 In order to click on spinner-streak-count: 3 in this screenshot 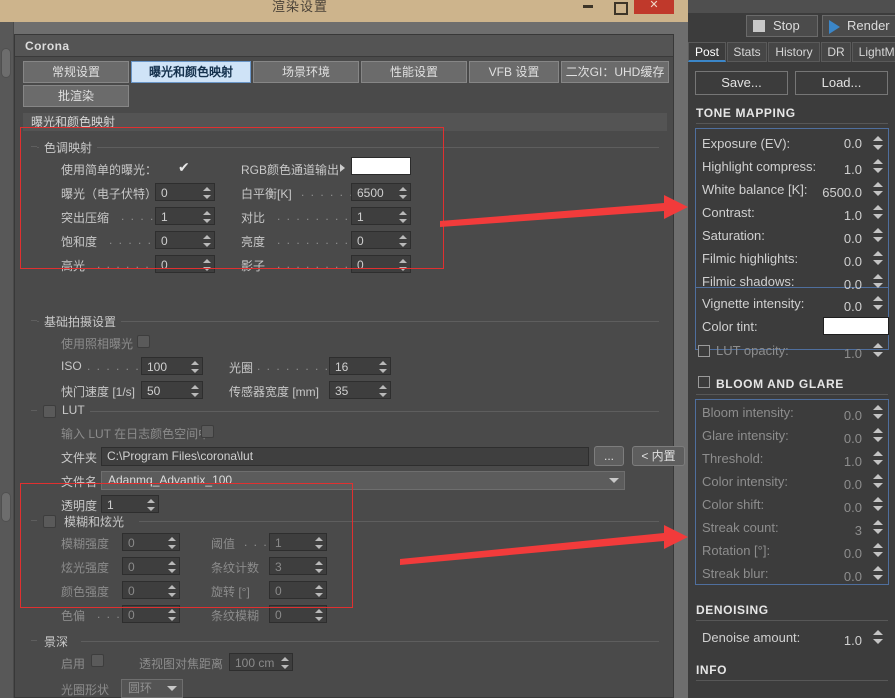, I will do `click(298, 566)`.